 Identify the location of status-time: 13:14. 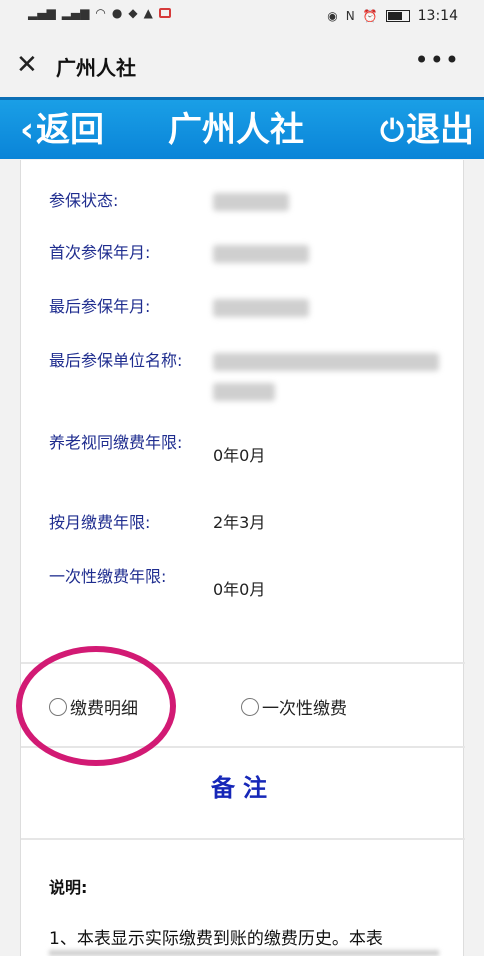
(437, 16).